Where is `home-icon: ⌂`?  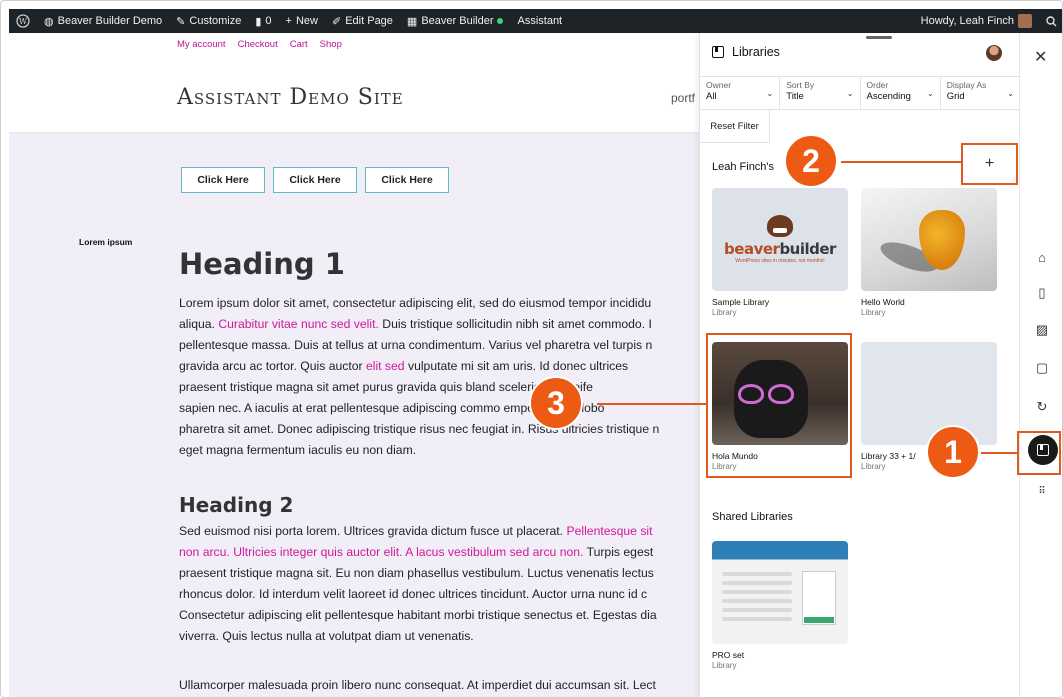
home-icon: ⌂ is located at coordinates (1042, 257).